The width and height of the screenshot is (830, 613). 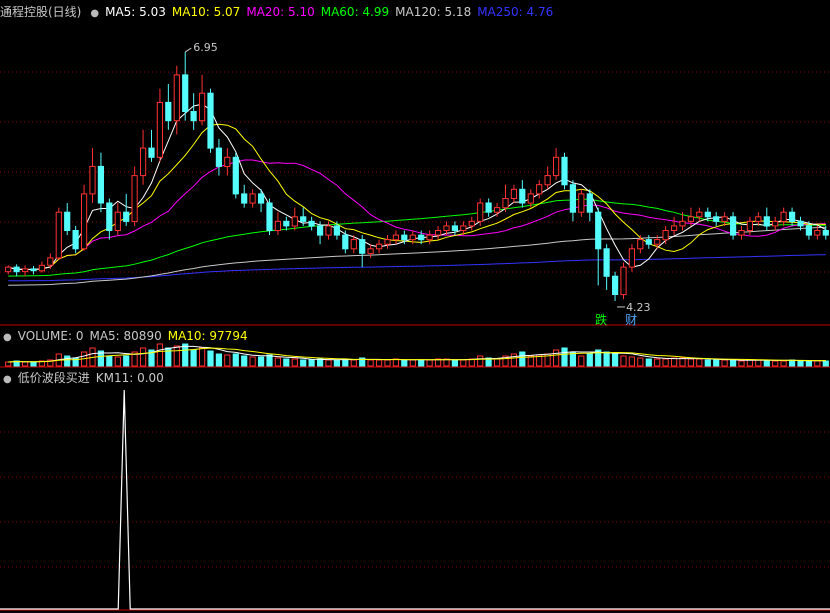 What do you see at coordinates (188, 50) in the screenshot?
I see `high-pointer` at bounding box center [188, 50].